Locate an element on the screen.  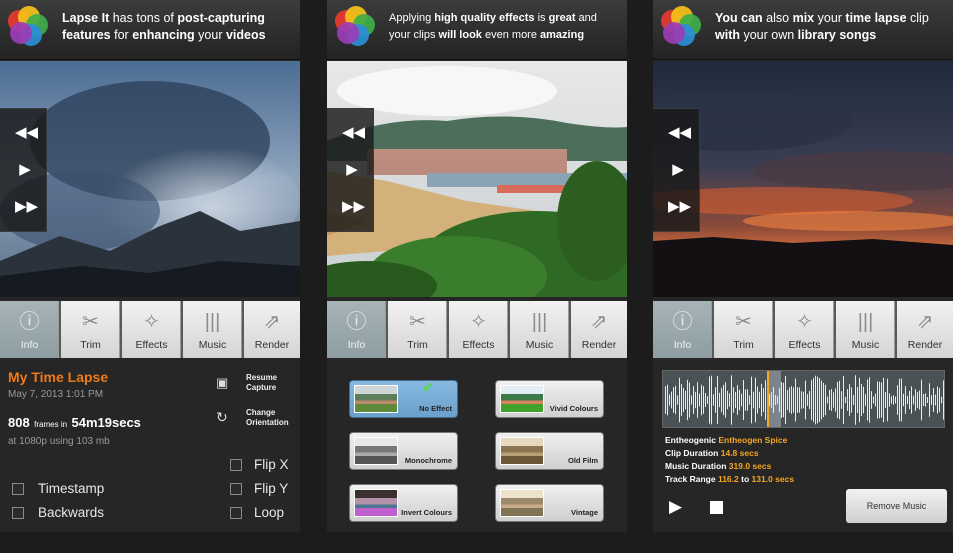
effect-monochrome: Monochrome is located at coordinates (403, 451).